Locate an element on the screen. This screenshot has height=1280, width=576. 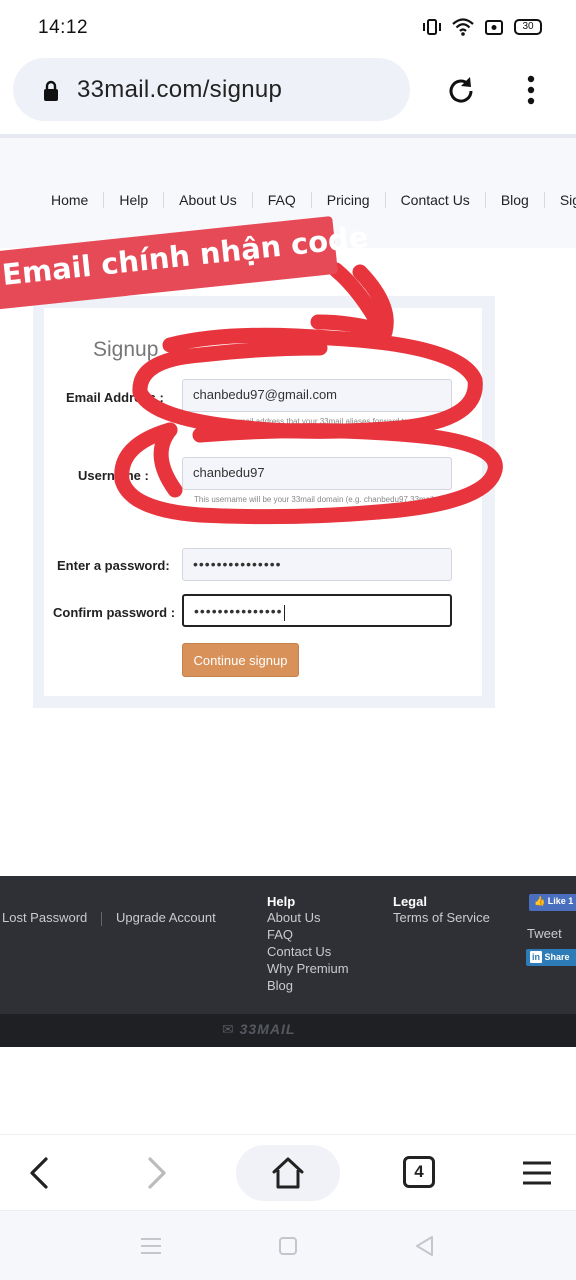
facebook-like-label: Like 1 is located at coordinates (560, 901).